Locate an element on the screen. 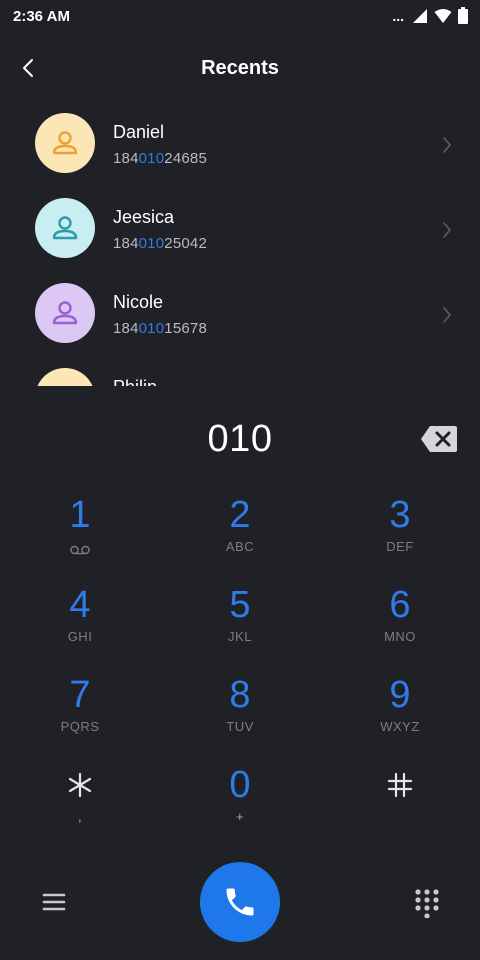 The width and height of the screenshot is (480, 960). key-2: 2 ABC is located at coordinates (240, 535).